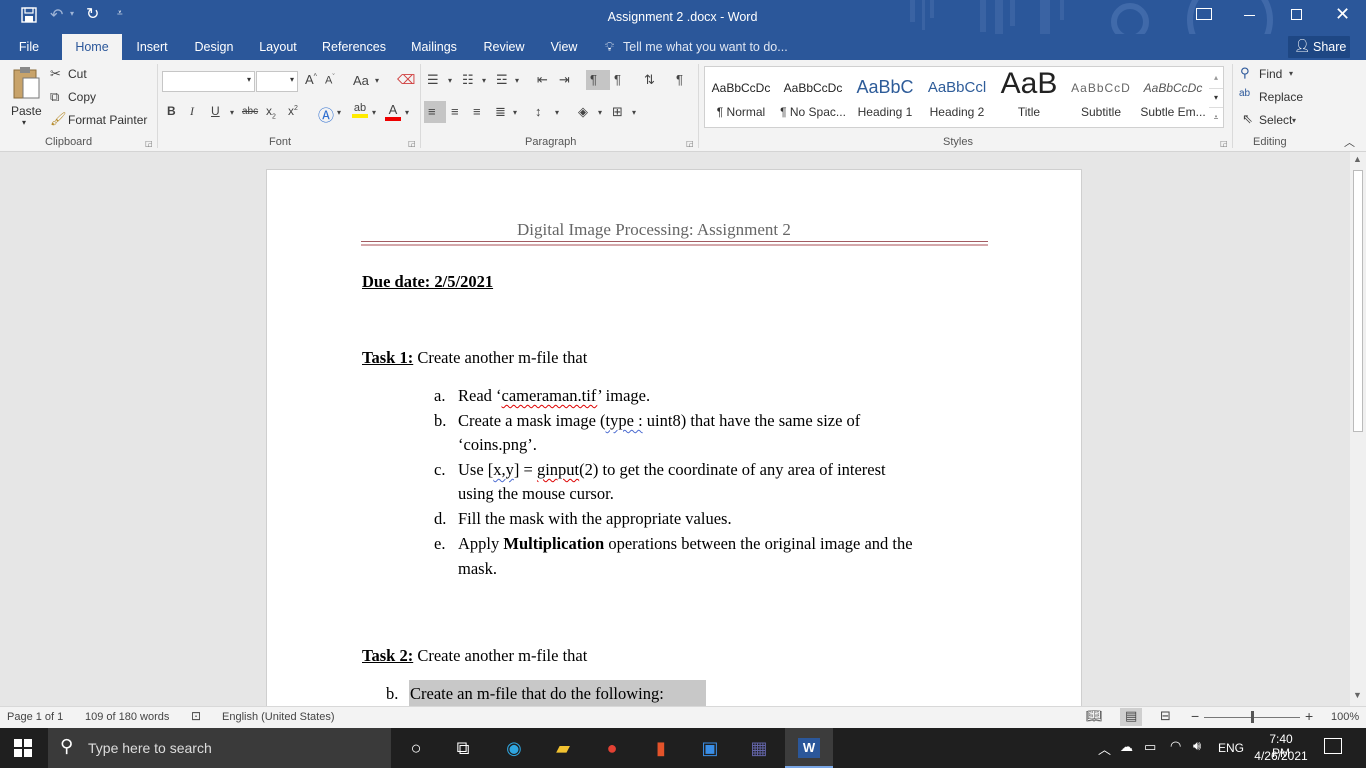 The height and width of the screenshot is (768, 1366). Describe the element at coordinates (1165, 716) in the screenshot. I see `web-layout-icon: ⊟` at that location.